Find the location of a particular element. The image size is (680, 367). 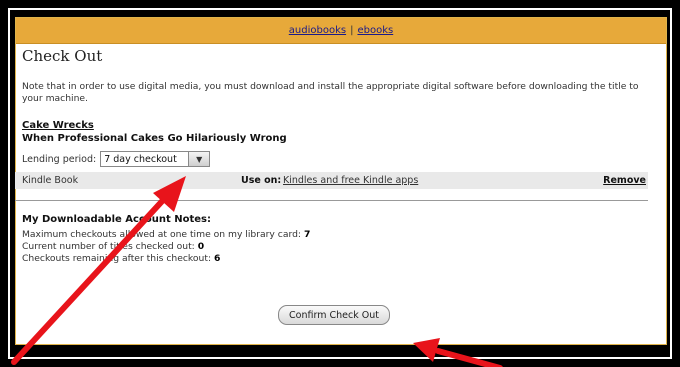

page-title: Check Out is located at coordinates (62, 56).